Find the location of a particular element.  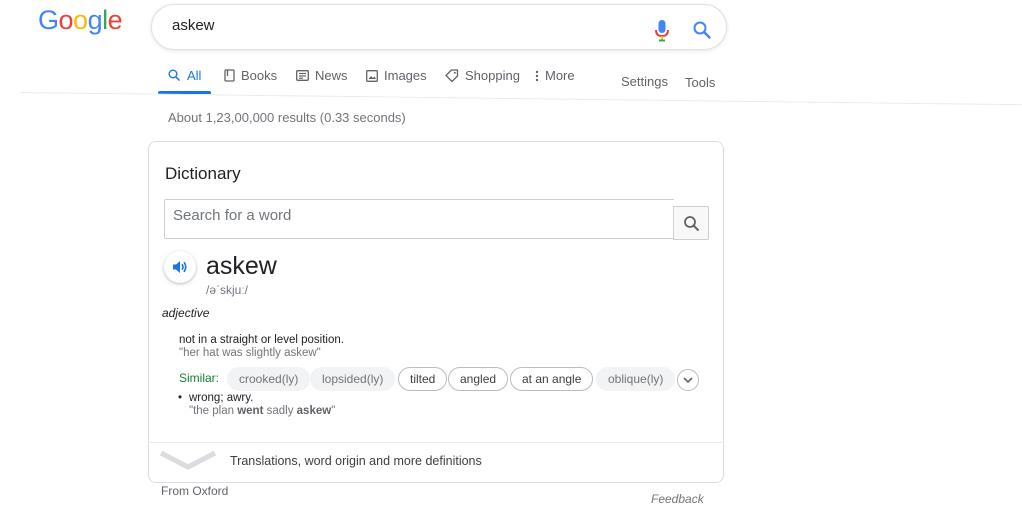

google-logo: Google is located at coordinates (80, 20).